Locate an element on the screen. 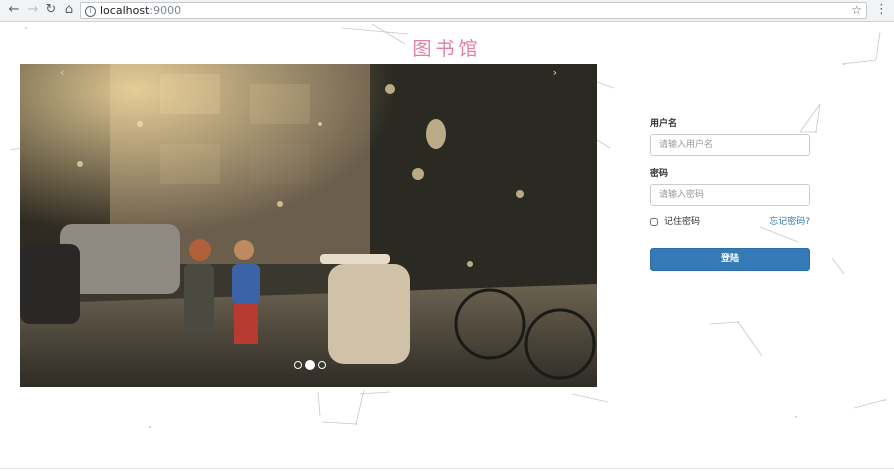 This screenshot has height=471, width=894. address-bar: i localhost:9000 ☆ is located at coordinates (473, 10).